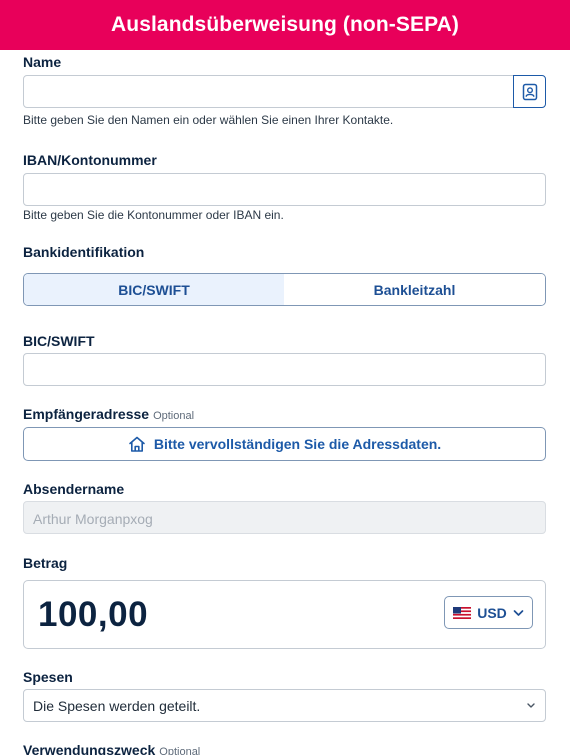 Image resolution: width=570 pixels, height=755 pixels. I want to click on contact-picker-button, so click(529, 91).